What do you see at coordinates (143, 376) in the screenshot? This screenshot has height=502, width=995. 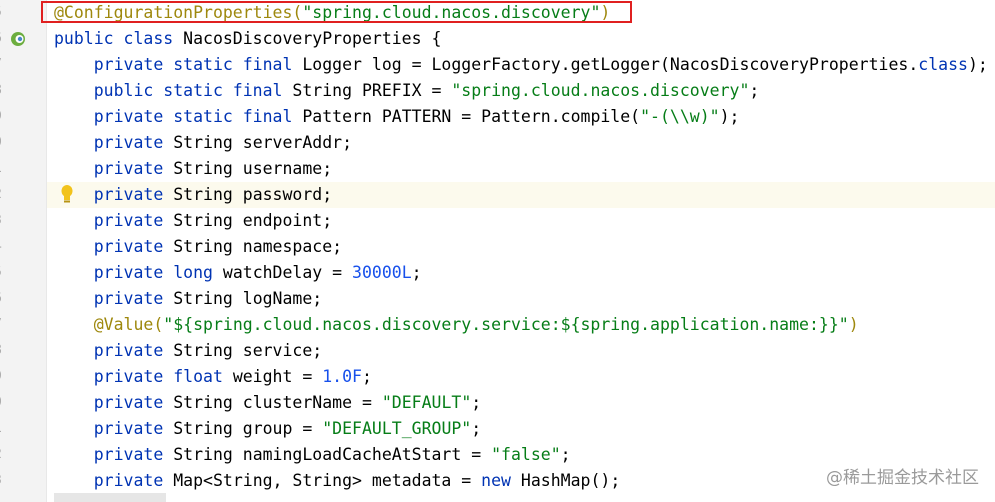 I see `code-token: private float` at bounding box center [143, 376].